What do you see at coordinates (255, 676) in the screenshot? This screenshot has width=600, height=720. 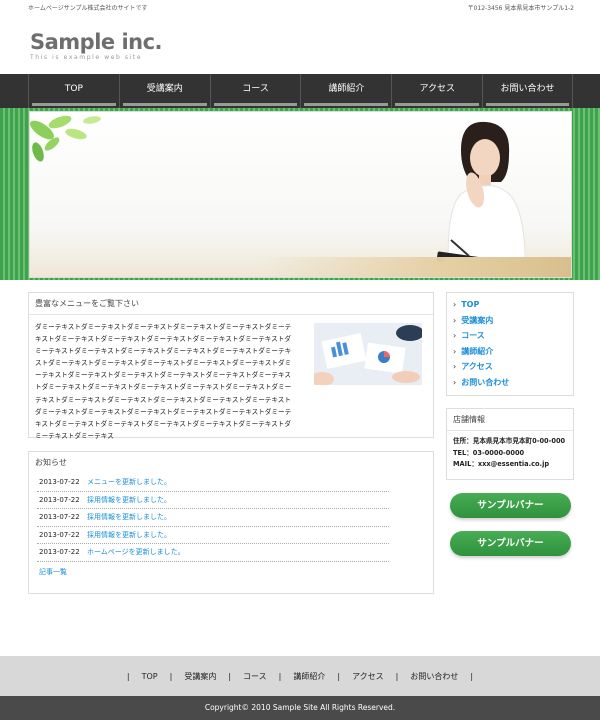 I see `footer-link-course: コース` at bounding box center [255, 676].